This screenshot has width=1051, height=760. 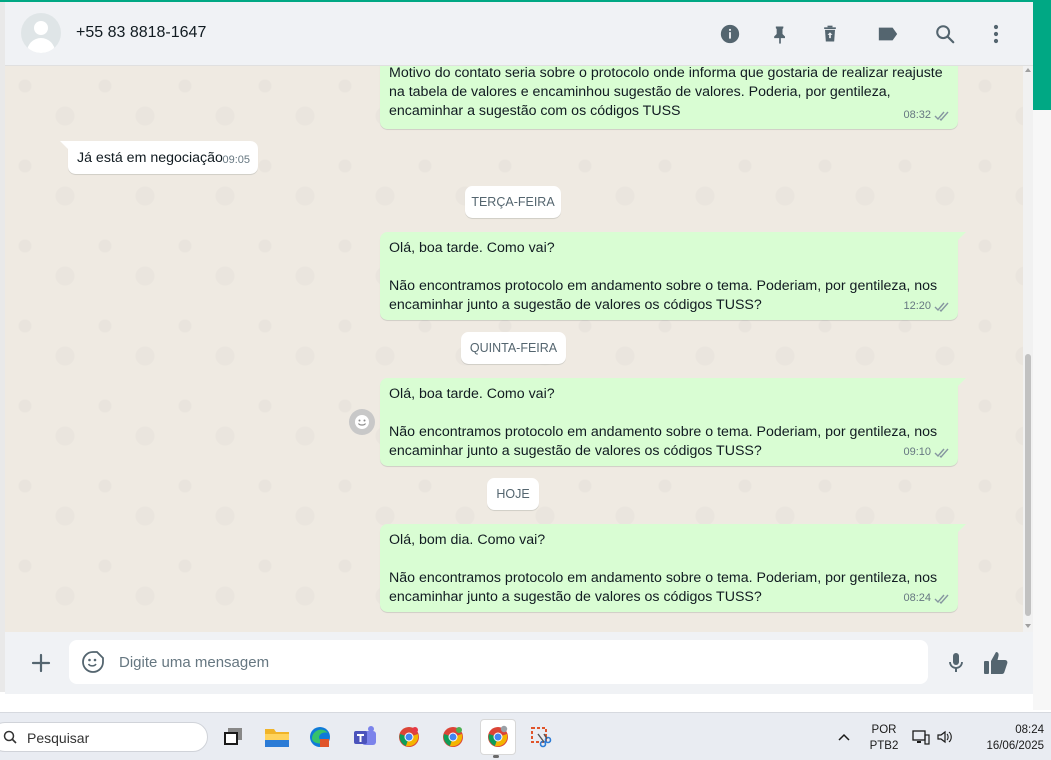 I want to click on message-time: 08:24, so click(x=917, y=598).